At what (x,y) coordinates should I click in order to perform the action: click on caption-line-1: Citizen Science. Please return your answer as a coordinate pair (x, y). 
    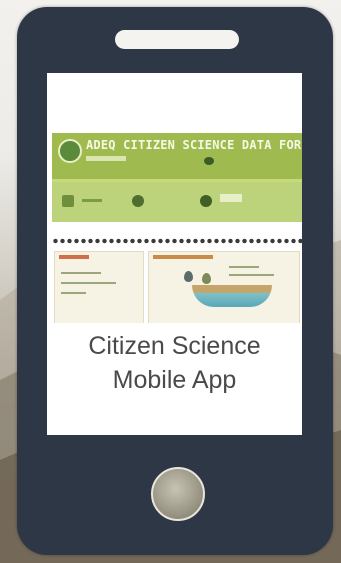
    Looking at the image, I should click on (174, 346).